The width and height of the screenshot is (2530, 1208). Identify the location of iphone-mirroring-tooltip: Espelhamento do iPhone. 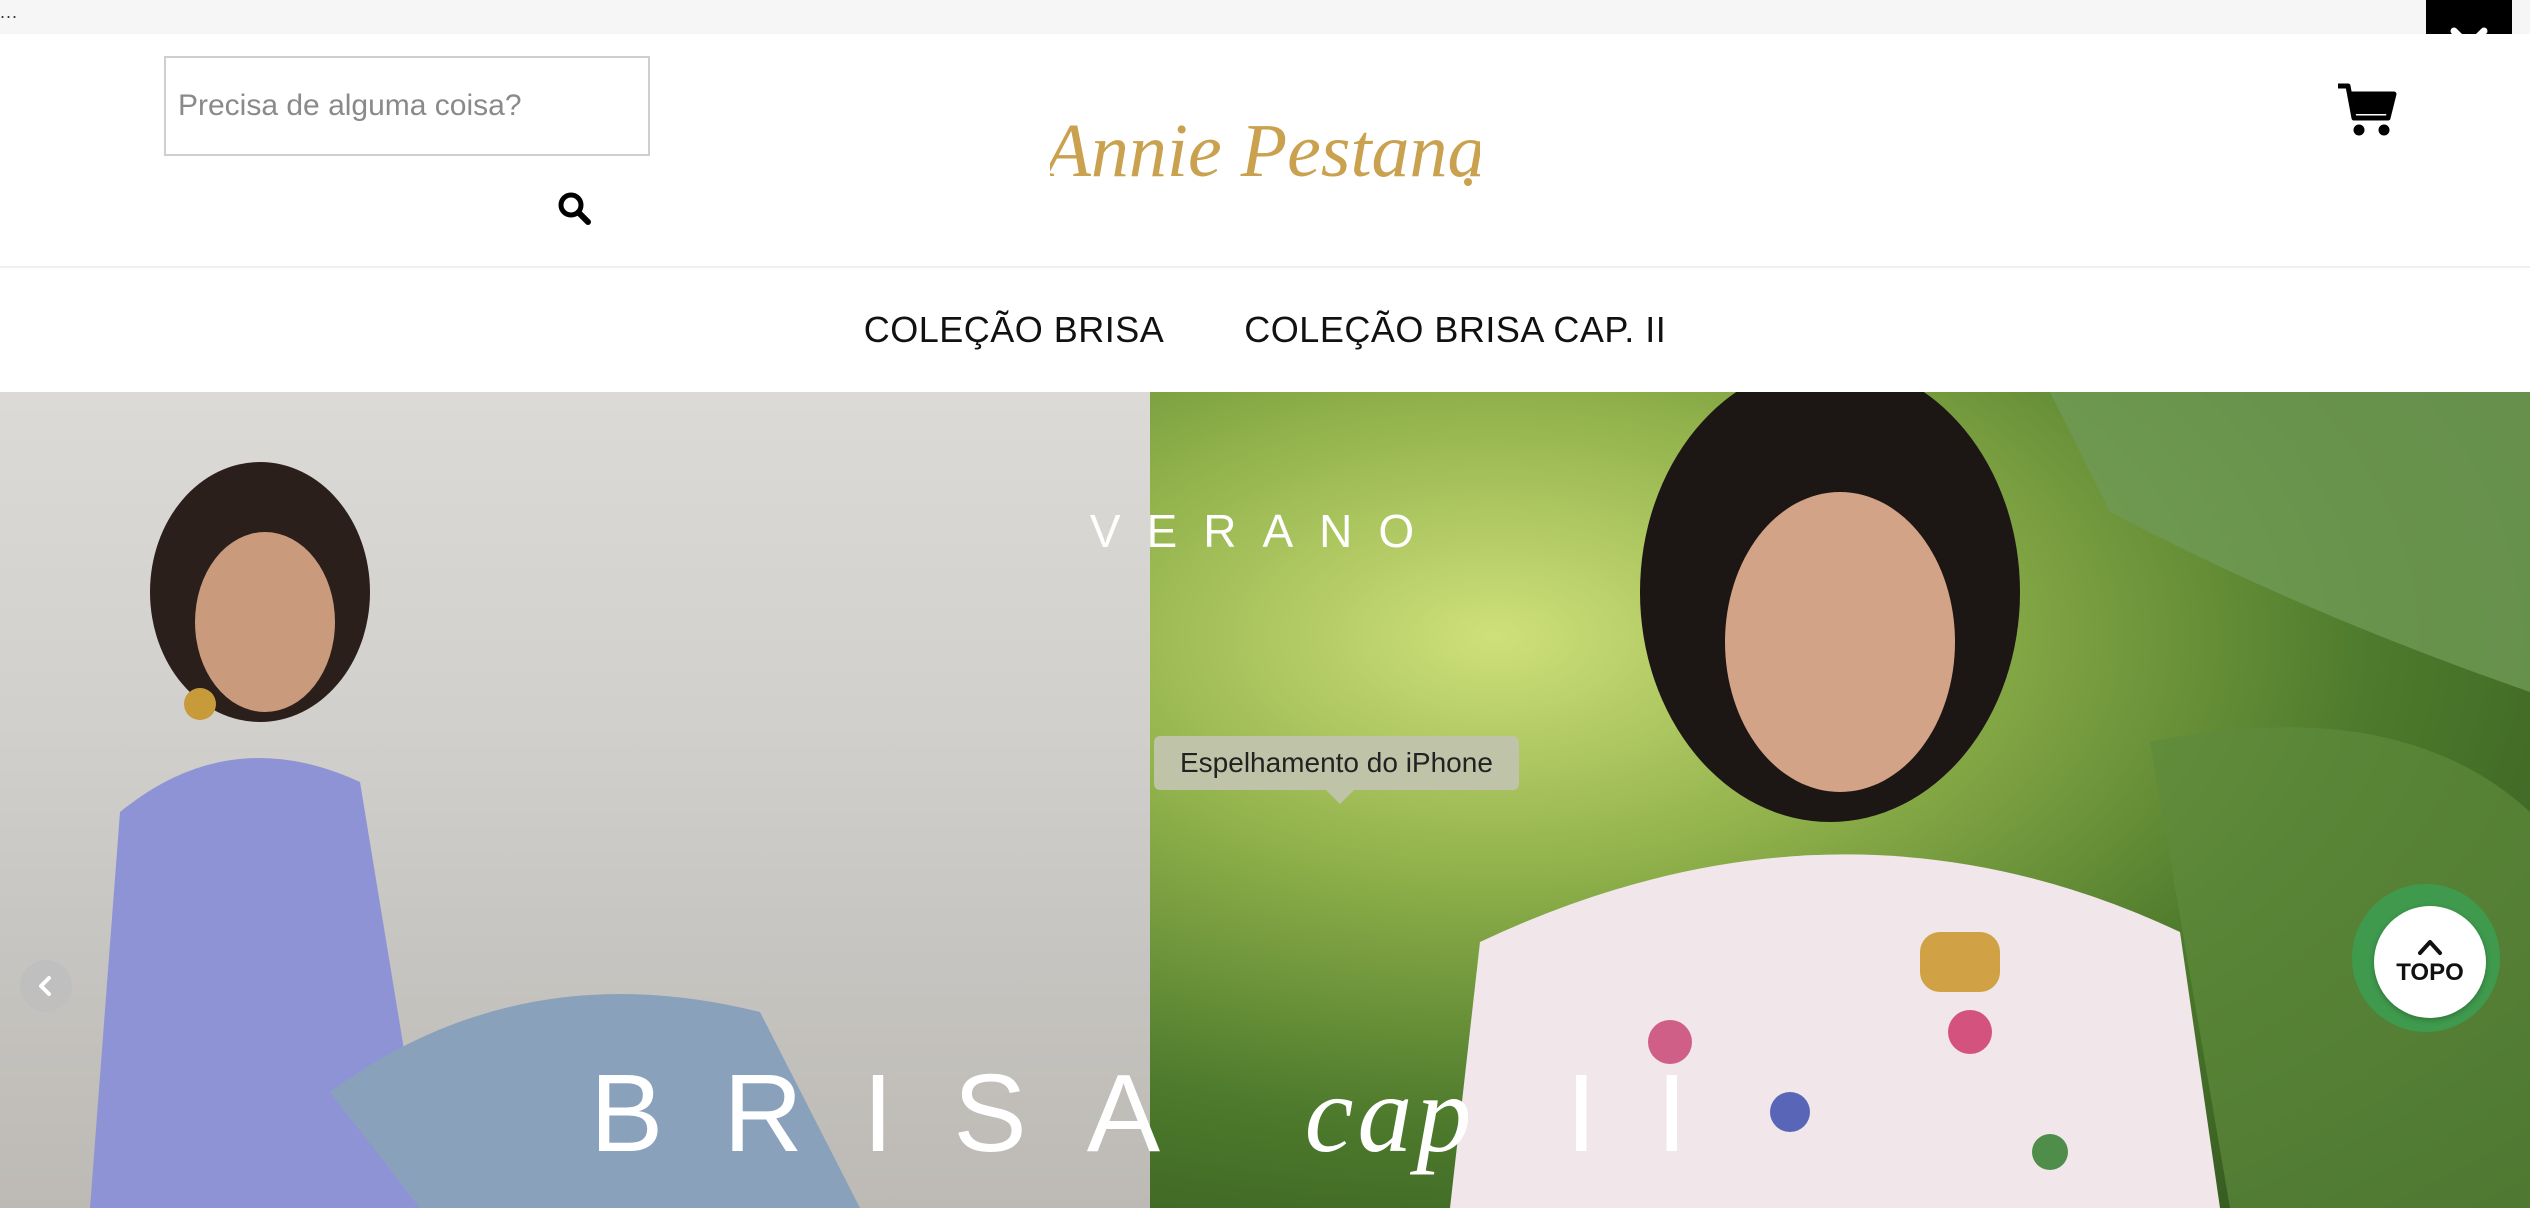
(1336, 763).